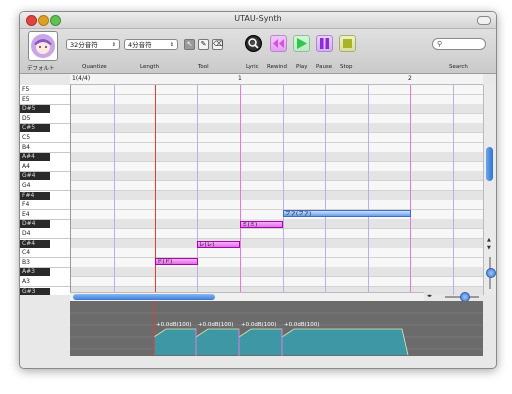 The image size is (512, 394). I want to click on piano-key: G#4, so click(35, 176).